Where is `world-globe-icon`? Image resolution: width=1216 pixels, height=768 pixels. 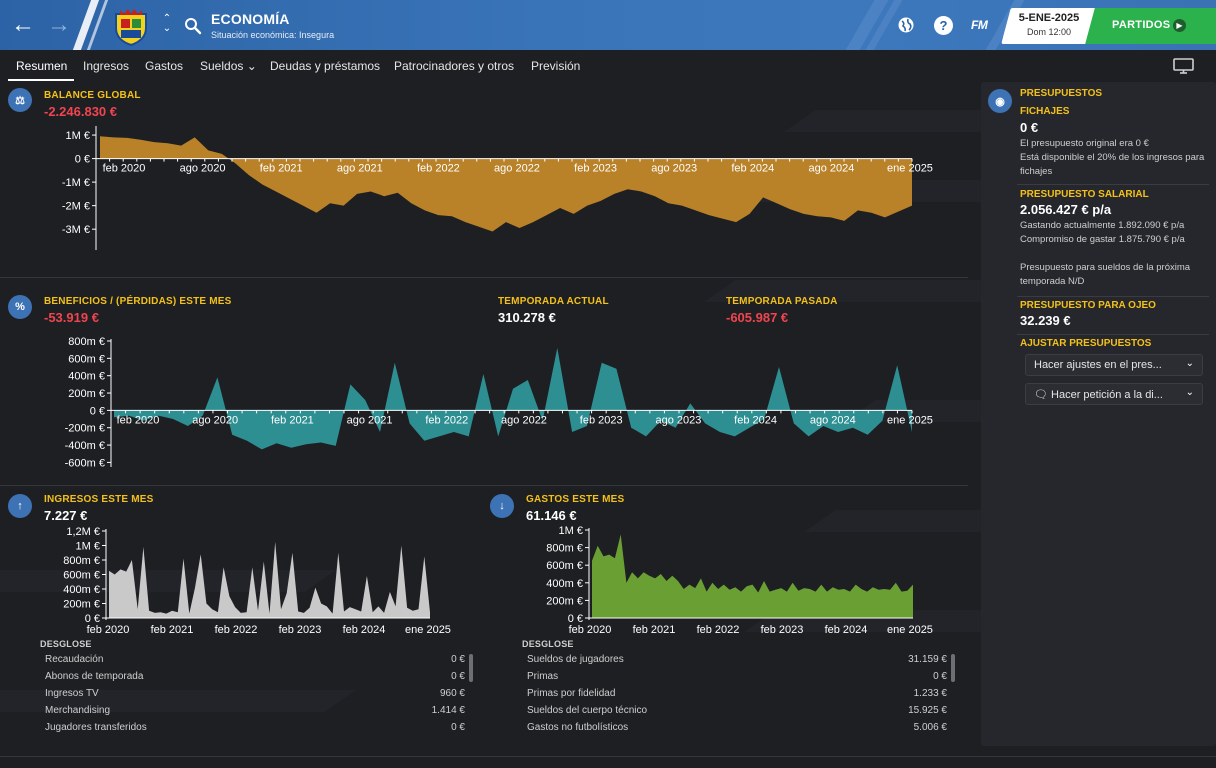
world-globe-icon is located at coordinates (906, 25).